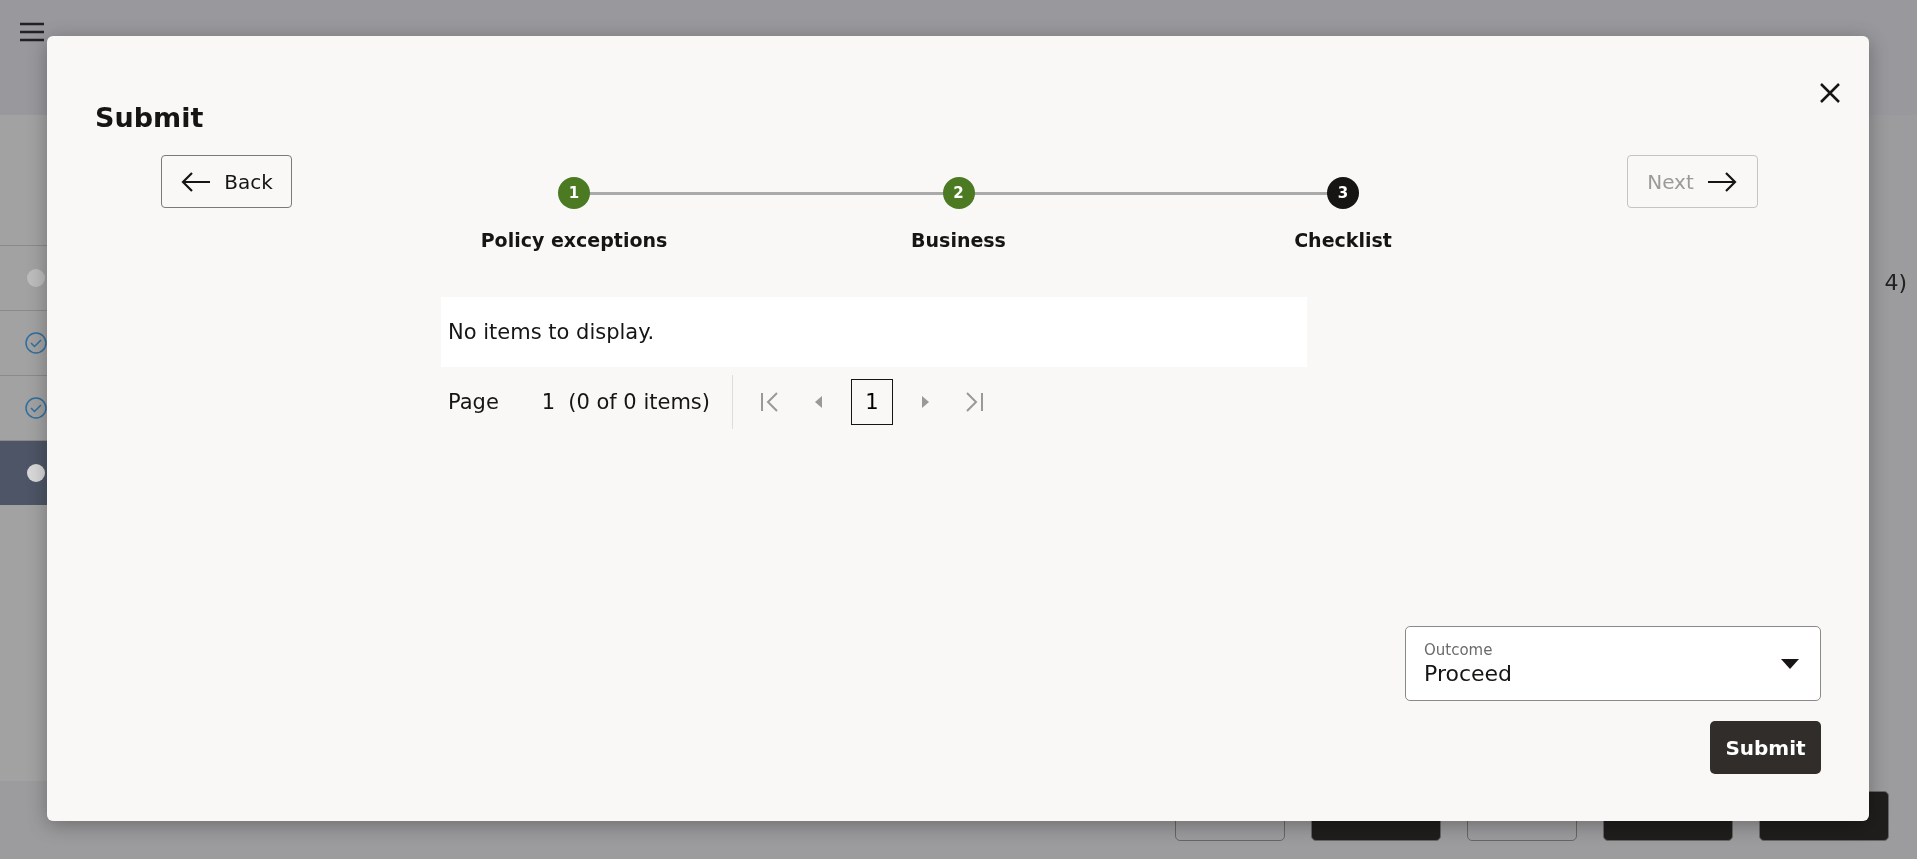  What do you see at coordinates (1721, 181) in the screenshot?
I see `arrow-right-icon` at bounding box center [1721, 181].